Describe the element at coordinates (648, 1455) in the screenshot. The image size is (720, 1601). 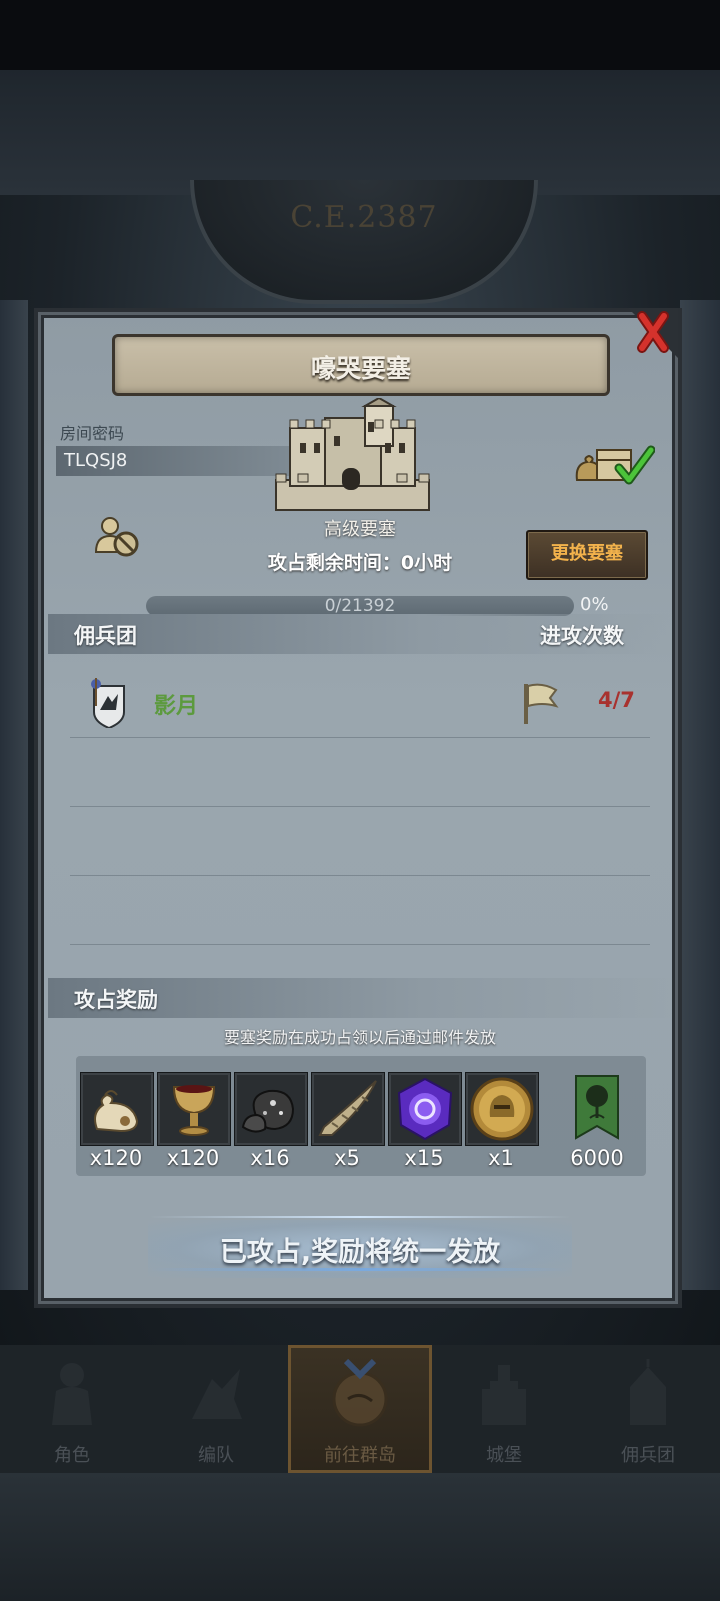
I see `nav-label: 佣兵团` at that location.